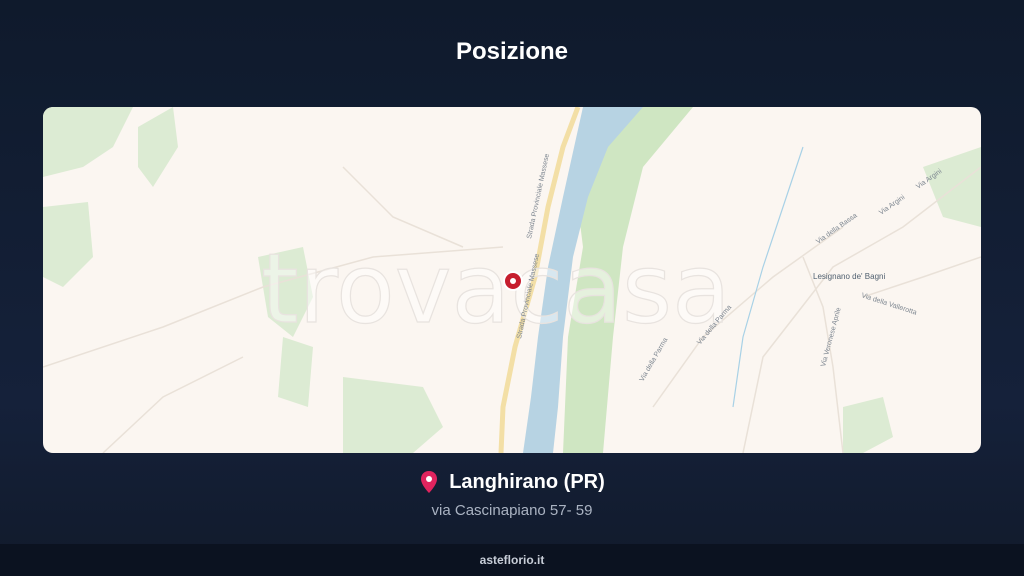  I want to click on footer-site: asteflorio.it, so click(512, 560).